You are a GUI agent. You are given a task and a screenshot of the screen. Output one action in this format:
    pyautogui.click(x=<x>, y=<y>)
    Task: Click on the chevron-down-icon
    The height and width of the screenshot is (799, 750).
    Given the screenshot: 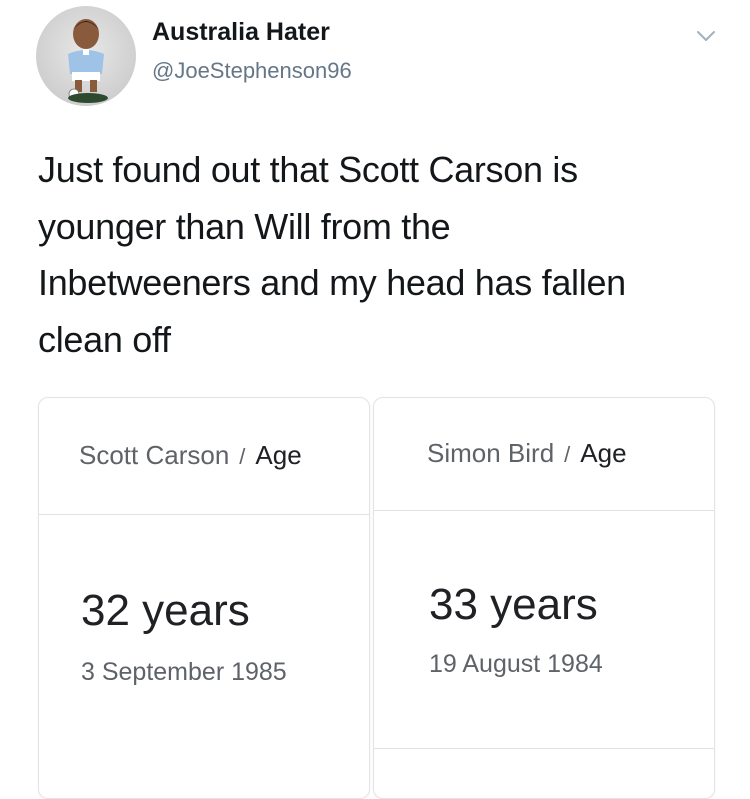 What is the action you would take?
    pyautogui.click(x=706, y=36)
    